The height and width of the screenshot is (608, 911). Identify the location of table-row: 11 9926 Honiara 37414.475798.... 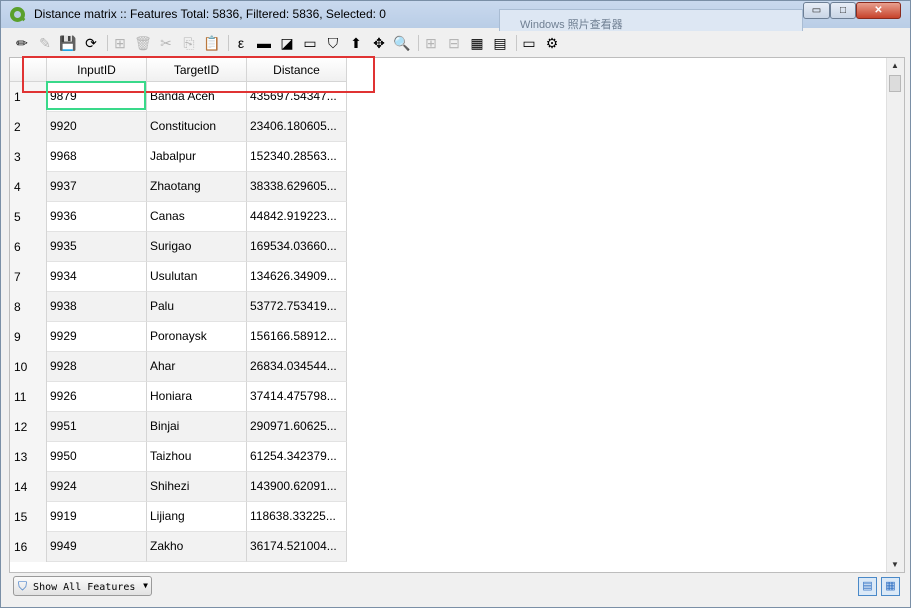
(180, 397).